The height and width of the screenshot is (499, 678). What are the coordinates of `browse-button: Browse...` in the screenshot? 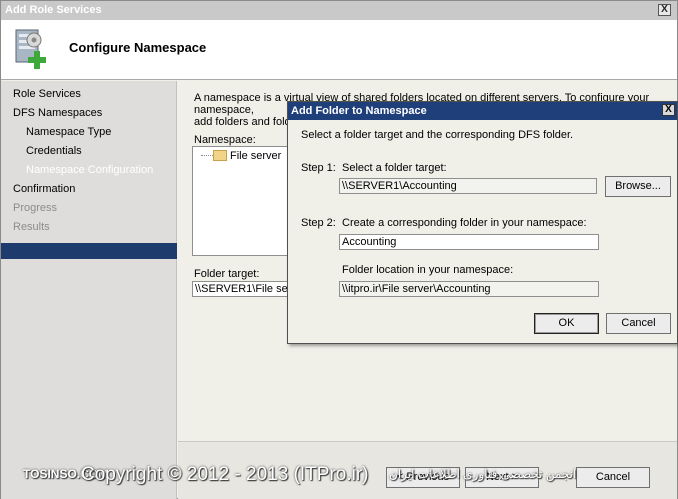 It's located at (638, 186).